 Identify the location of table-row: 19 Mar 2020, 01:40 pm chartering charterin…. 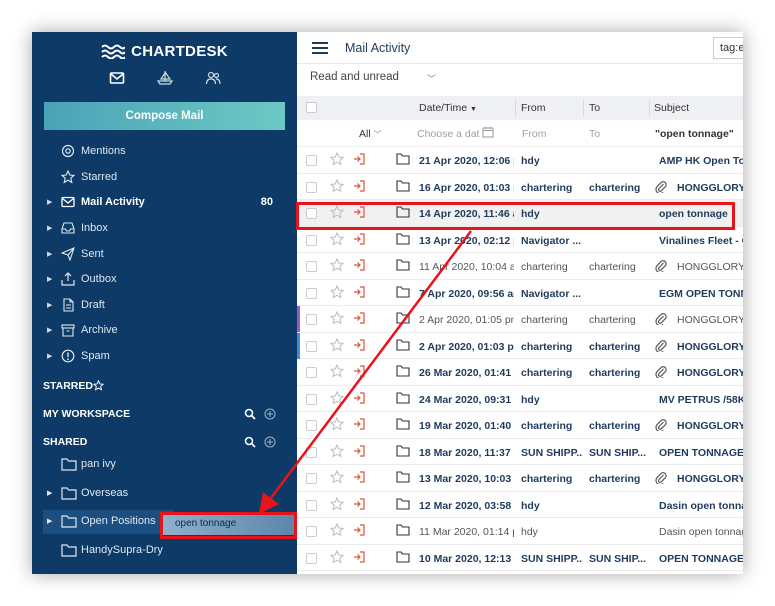
(520, 425).